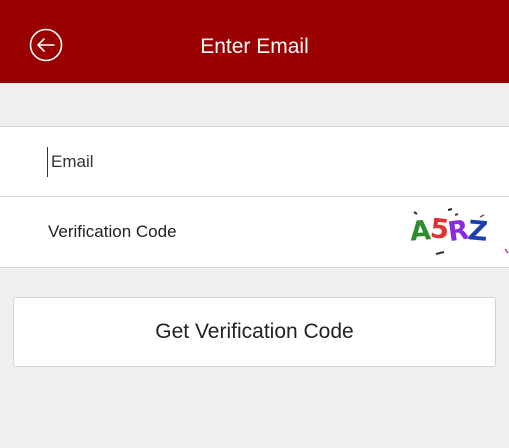  I want to click on captcha-char: A, so click(419, 231).